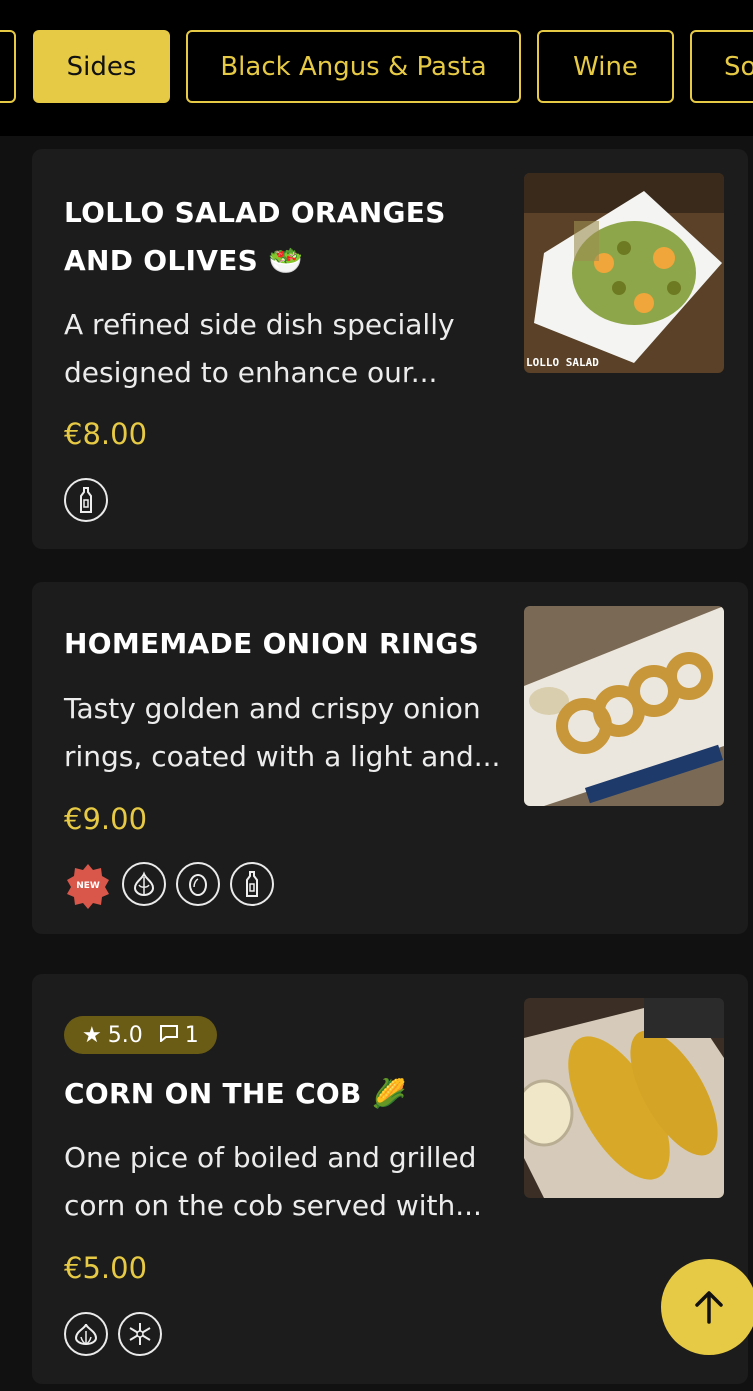 The width and height of the screenshot is (753, 1391). What do you see at coordinates (88, 886) in the screenshot?
I see `new-badge: NEW` at bounding box center [88, 886].